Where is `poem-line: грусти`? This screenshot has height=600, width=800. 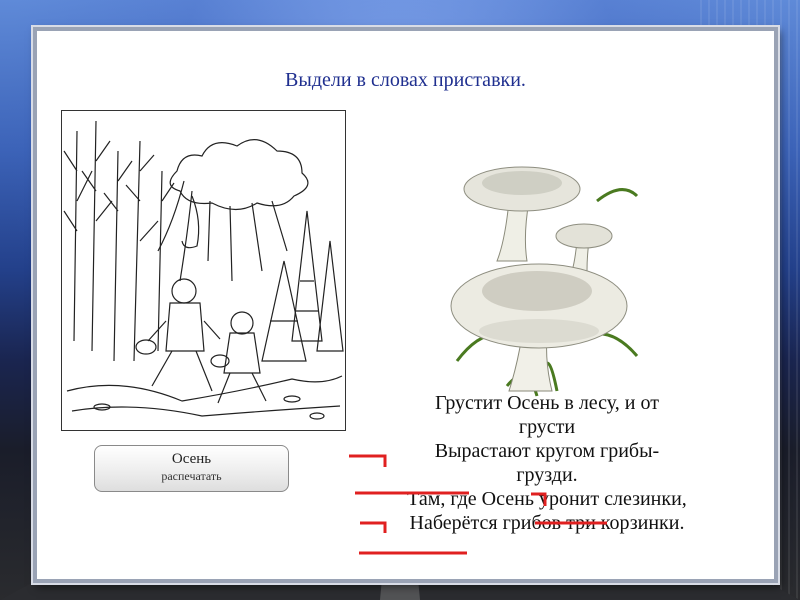 poem-line: грусти is located at coordinates (547, 427).